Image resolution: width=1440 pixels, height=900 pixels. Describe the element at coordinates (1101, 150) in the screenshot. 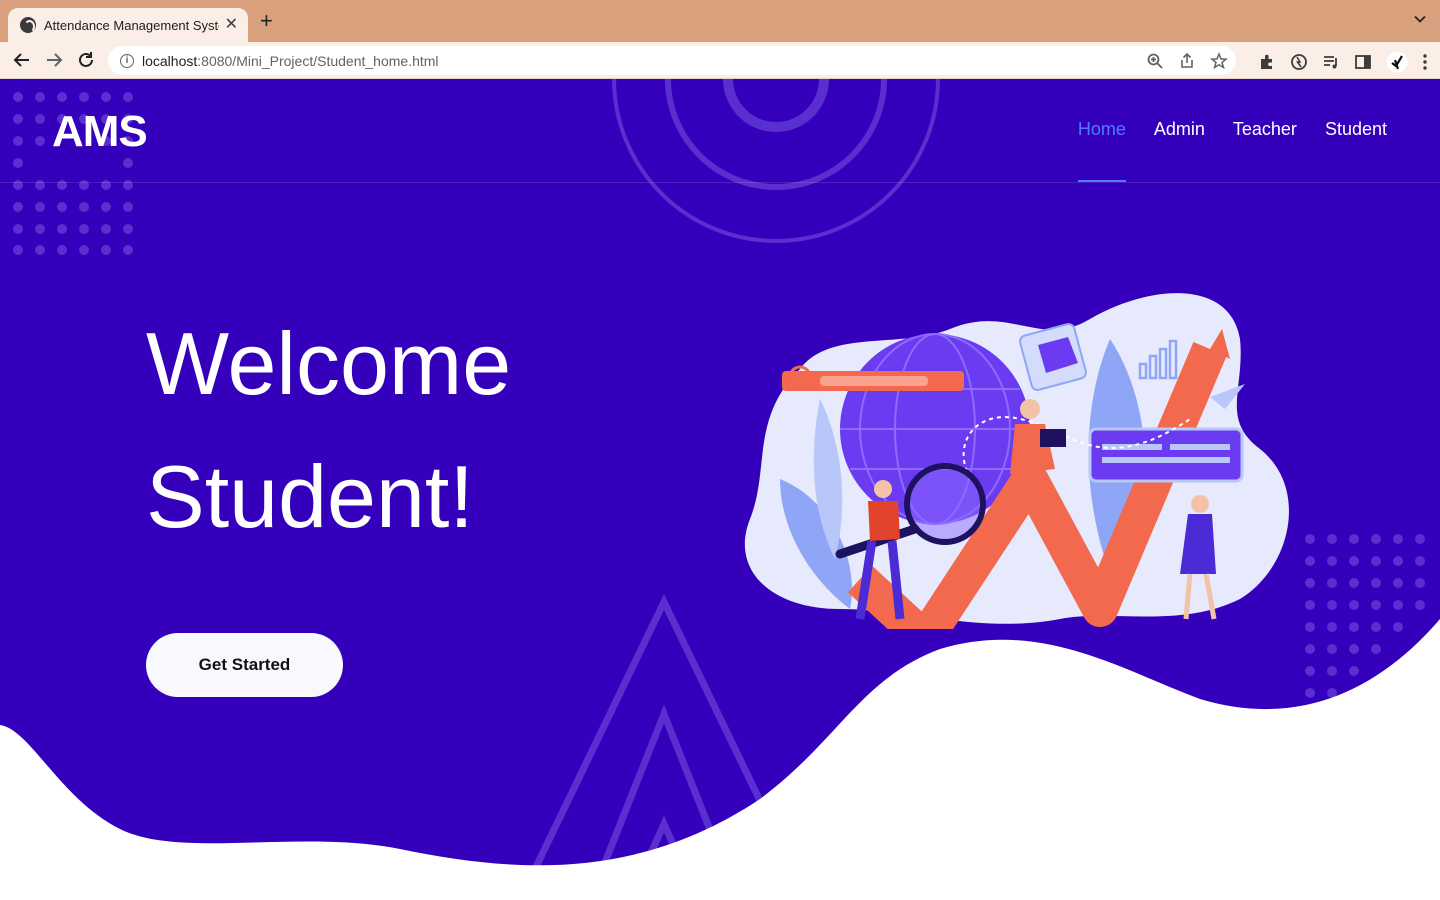

I see `nav-home: Home` at that location.